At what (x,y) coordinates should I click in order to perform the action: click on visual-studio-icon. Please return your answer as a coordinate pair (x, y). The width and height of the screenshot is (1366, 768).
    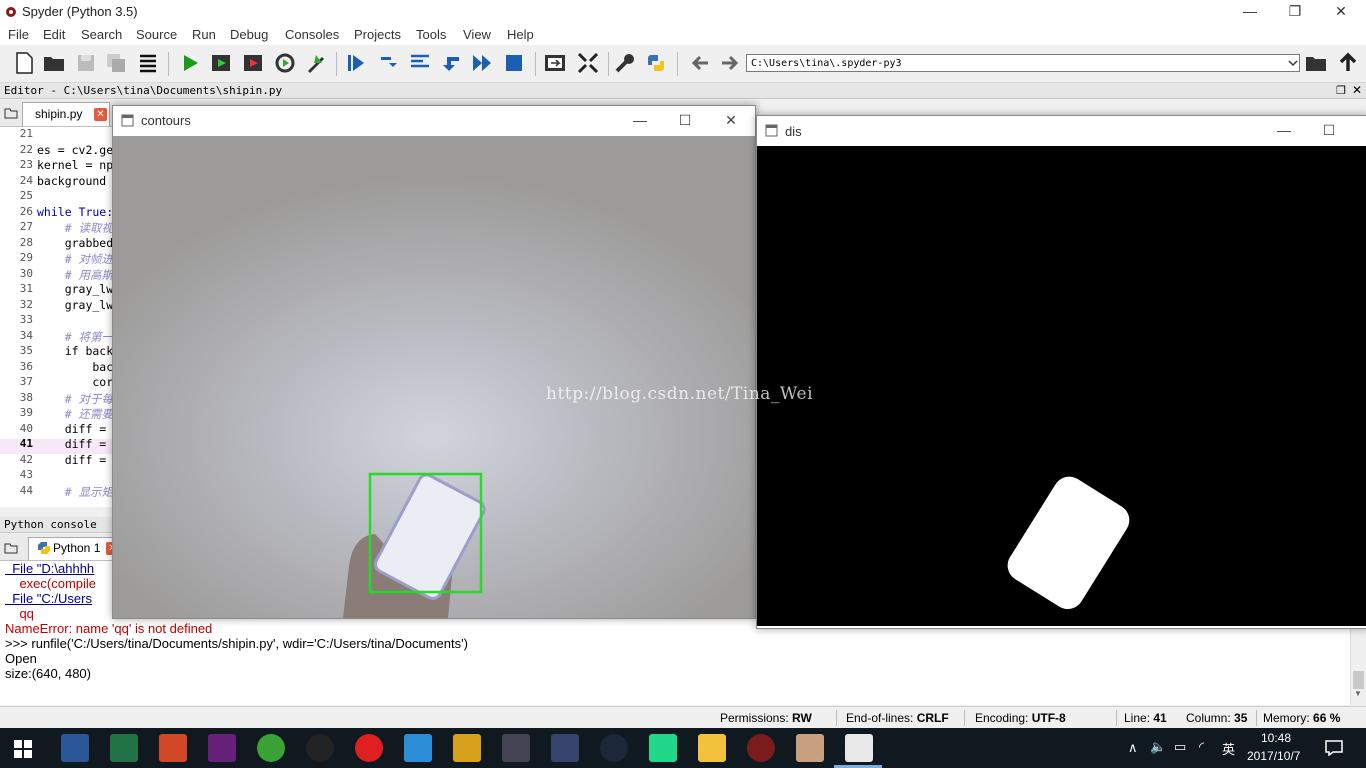
    Looking at the image, I should click on (222, 748).